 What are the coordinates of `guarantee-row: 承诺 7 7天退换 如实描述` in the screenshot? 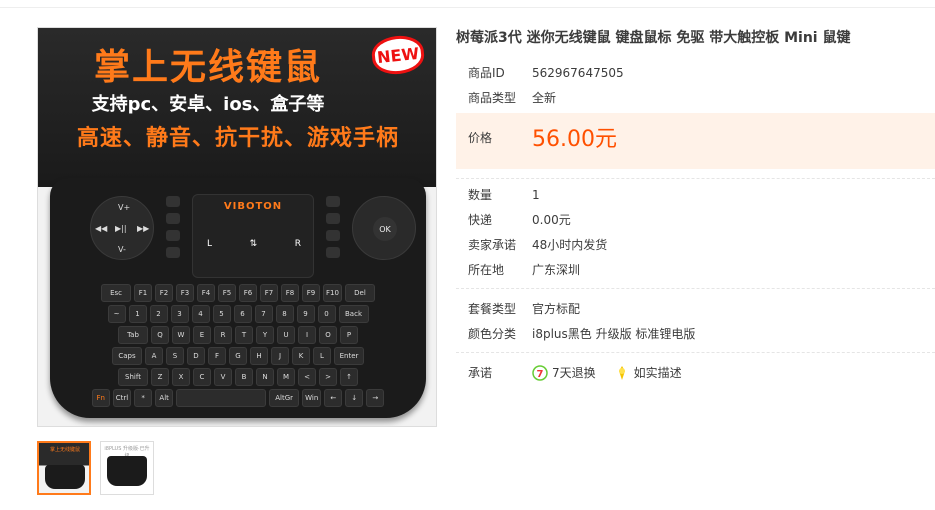 It's located at (578, 372).